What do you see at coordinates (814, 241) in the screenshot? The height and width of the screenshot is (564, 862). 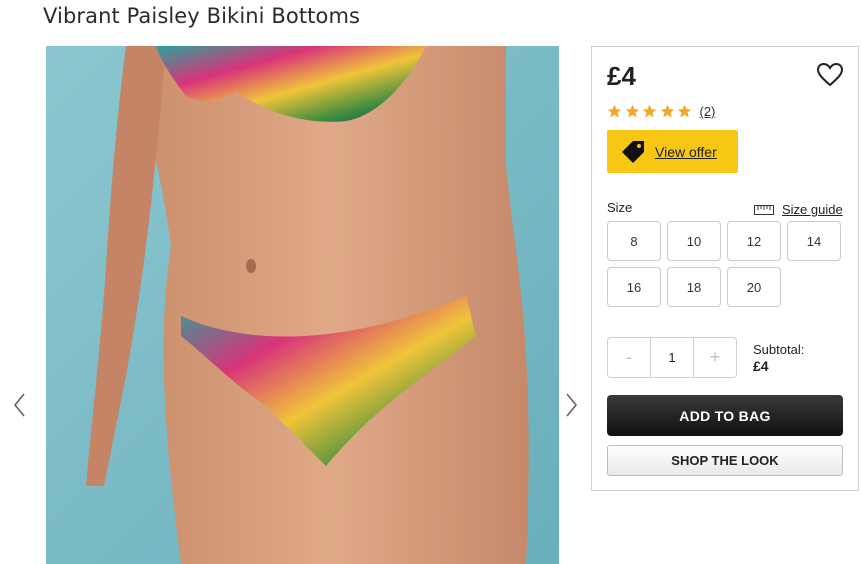 I see `size-option-14: 14` at bounding box center [814, 241].